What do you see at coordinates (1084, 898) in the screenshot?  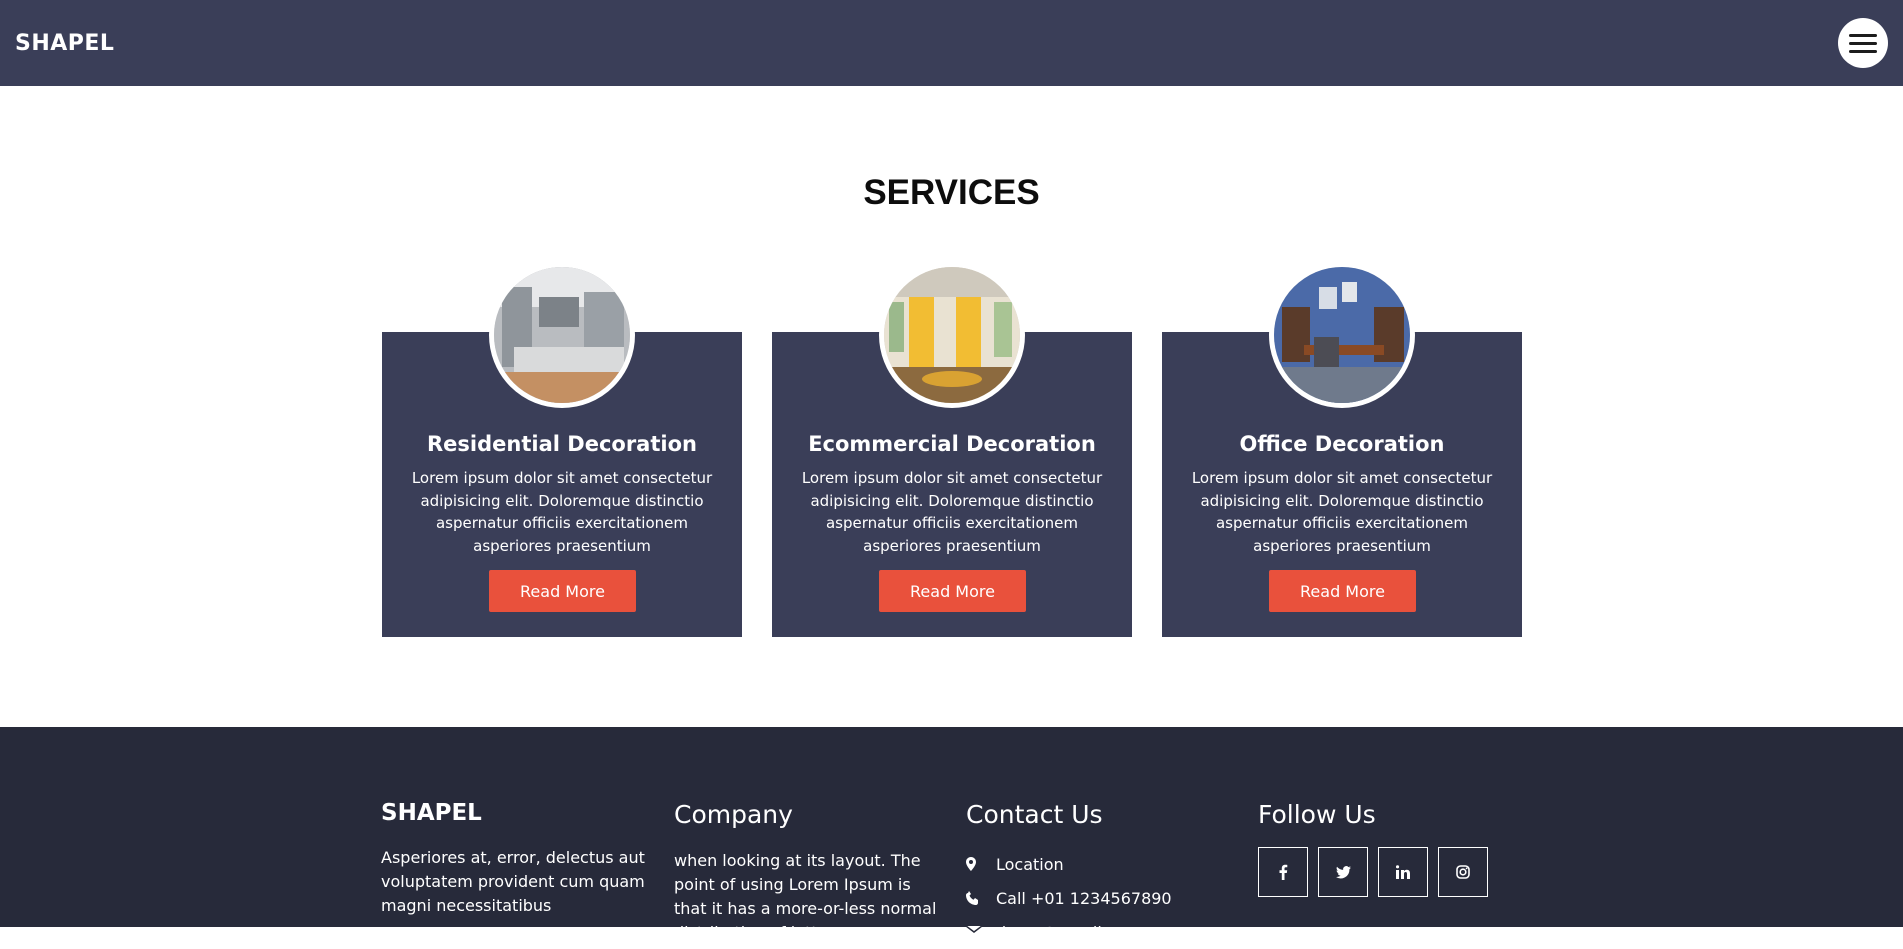 I see `contact-phone-text: Call +01 1234567890` at bounding box center [1084, 898].